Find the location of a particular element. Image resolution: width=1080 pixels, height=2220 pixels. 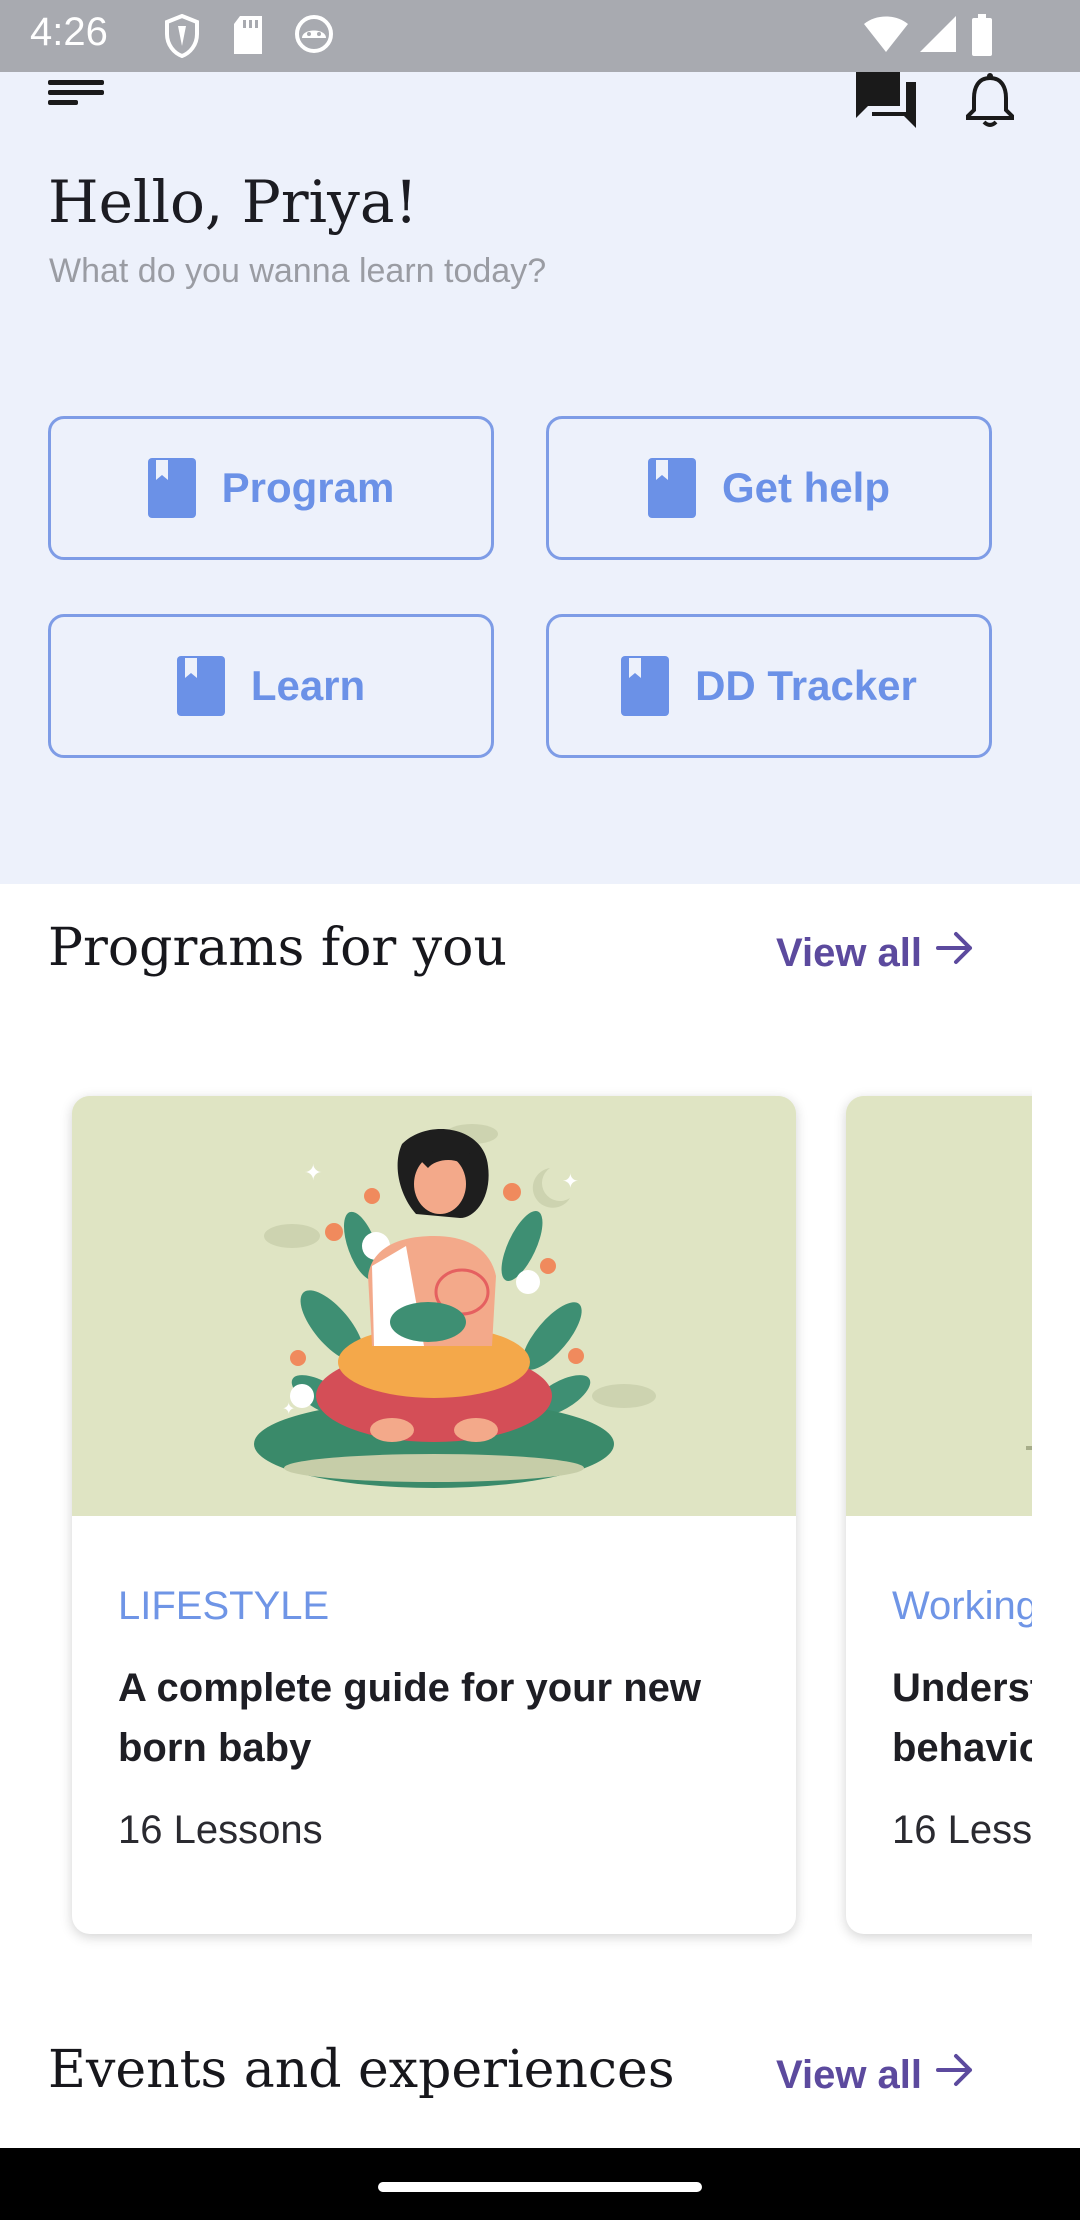

bell-icon is located at coordinates (990, 102).